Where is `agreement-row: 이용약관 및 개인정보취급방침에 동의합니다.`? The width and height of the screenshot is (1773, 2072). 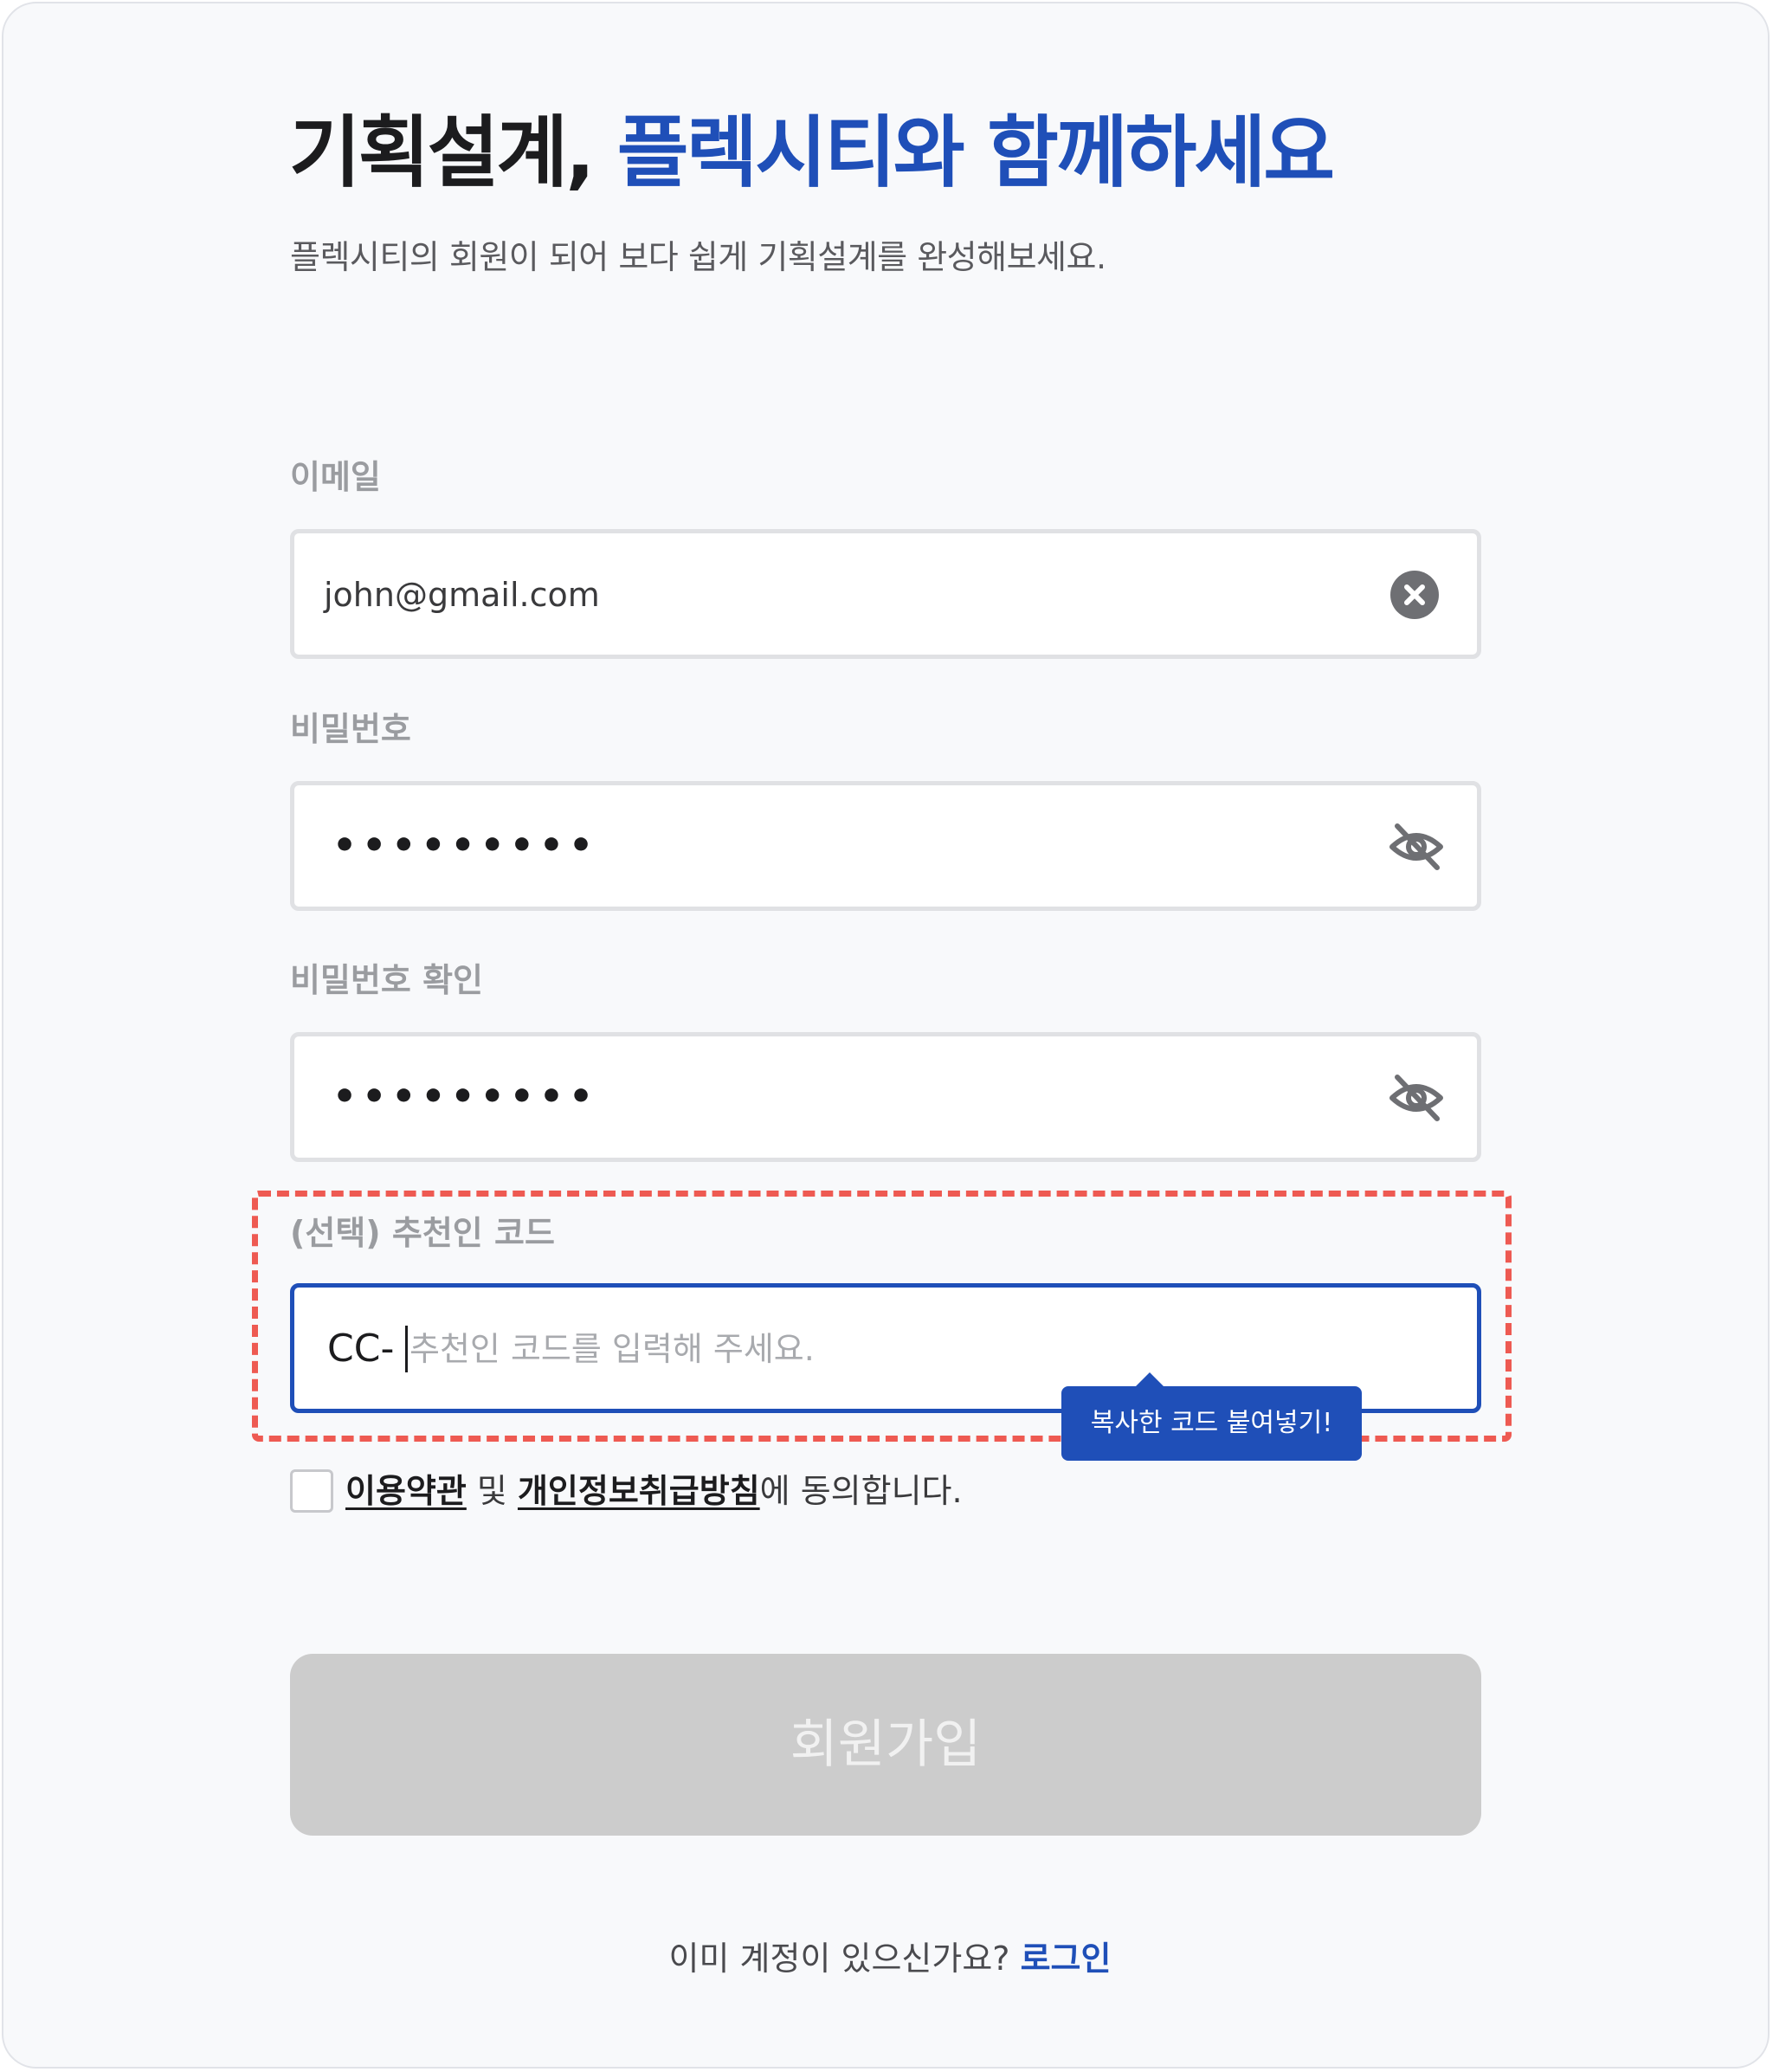 agreement-row: 이용약관 및 개인정보취급방침에 동의합니다. is located at coordinates (626, 1491).